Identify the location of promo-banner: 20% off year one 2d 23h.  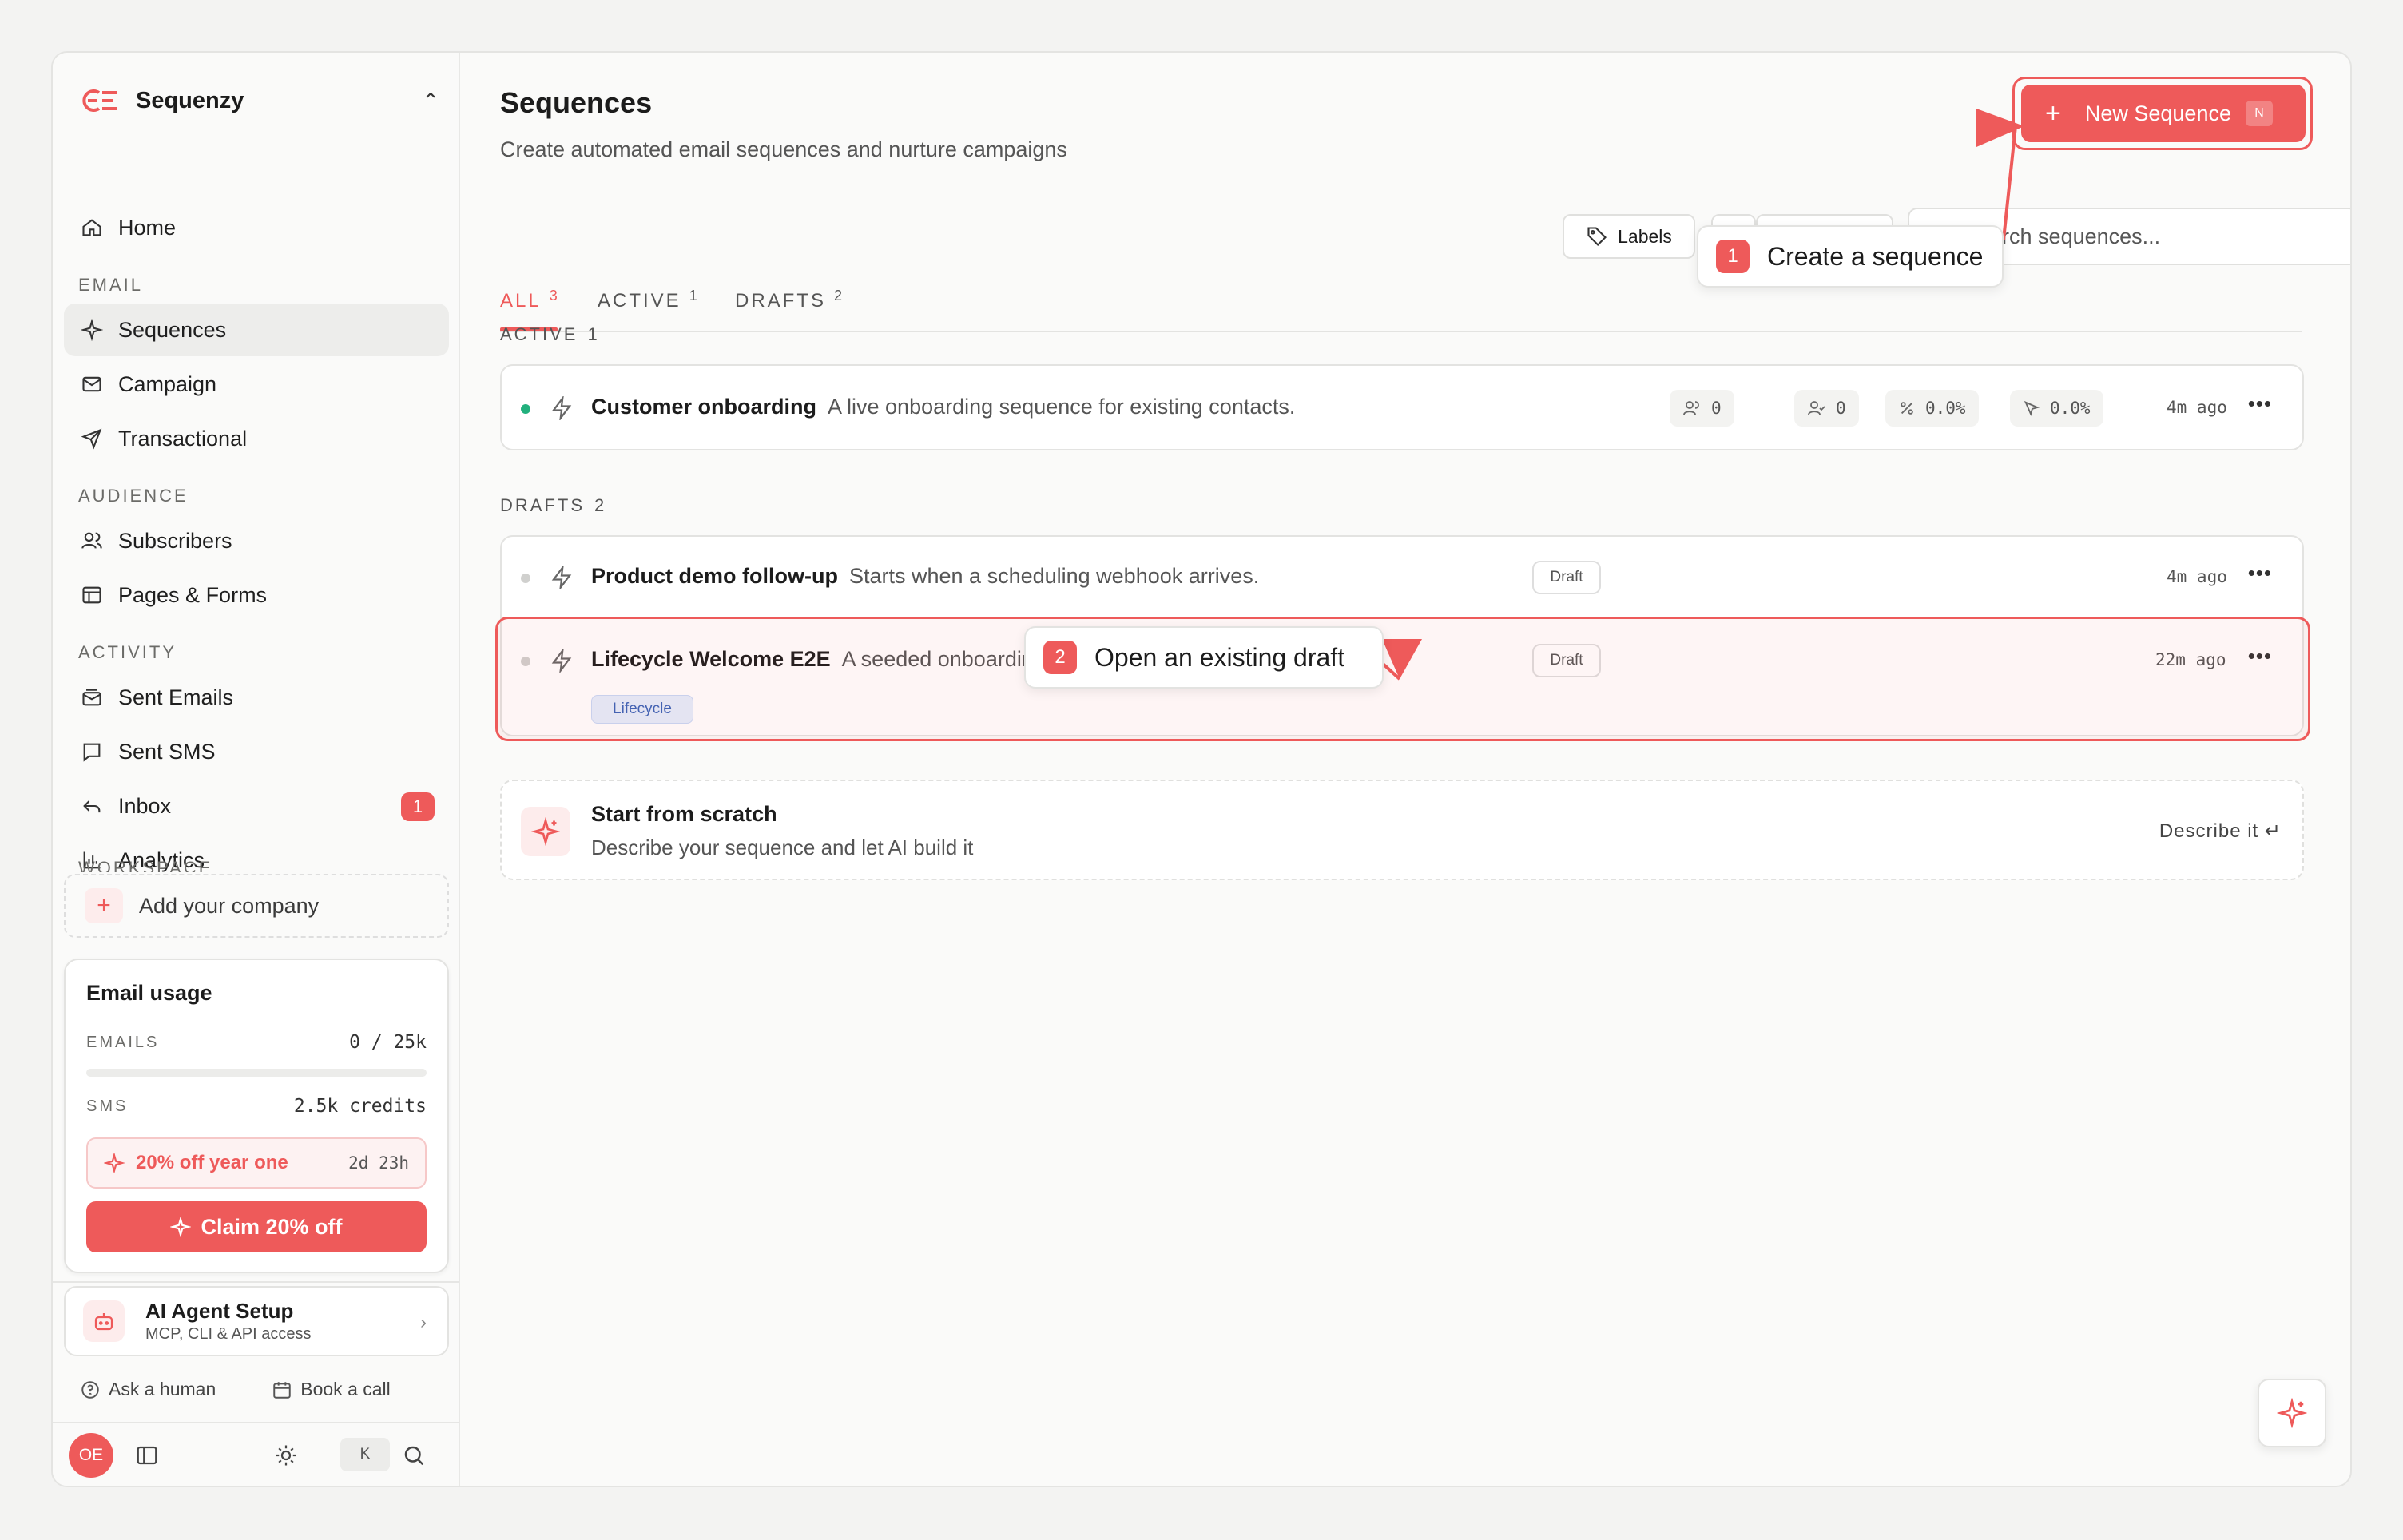
(256, 1163).